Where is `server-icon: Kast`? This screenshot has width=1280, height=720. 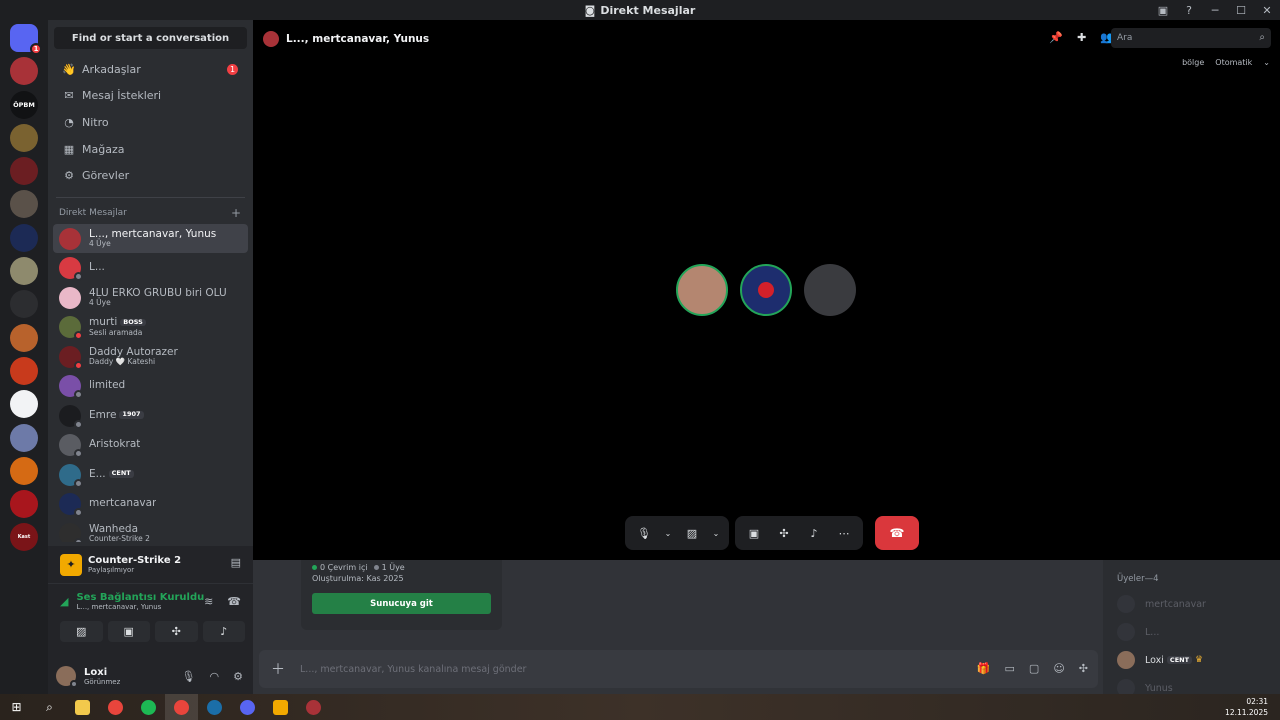
server-icon: Kast is located at coordinates (24, 537).